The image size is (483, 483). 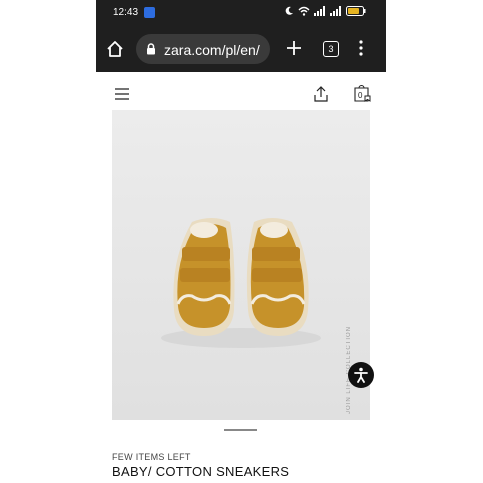 I want to click on battery-icon, so click(x=356, y=11).